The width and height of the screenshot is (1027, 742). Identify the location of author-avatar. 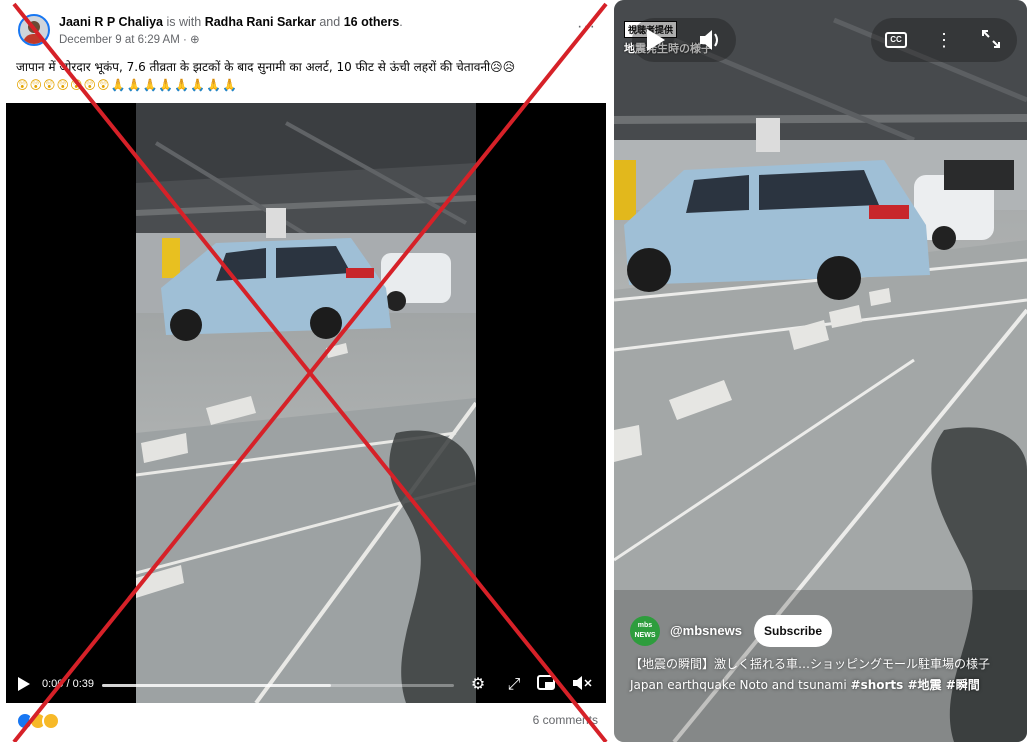
(34, 30).